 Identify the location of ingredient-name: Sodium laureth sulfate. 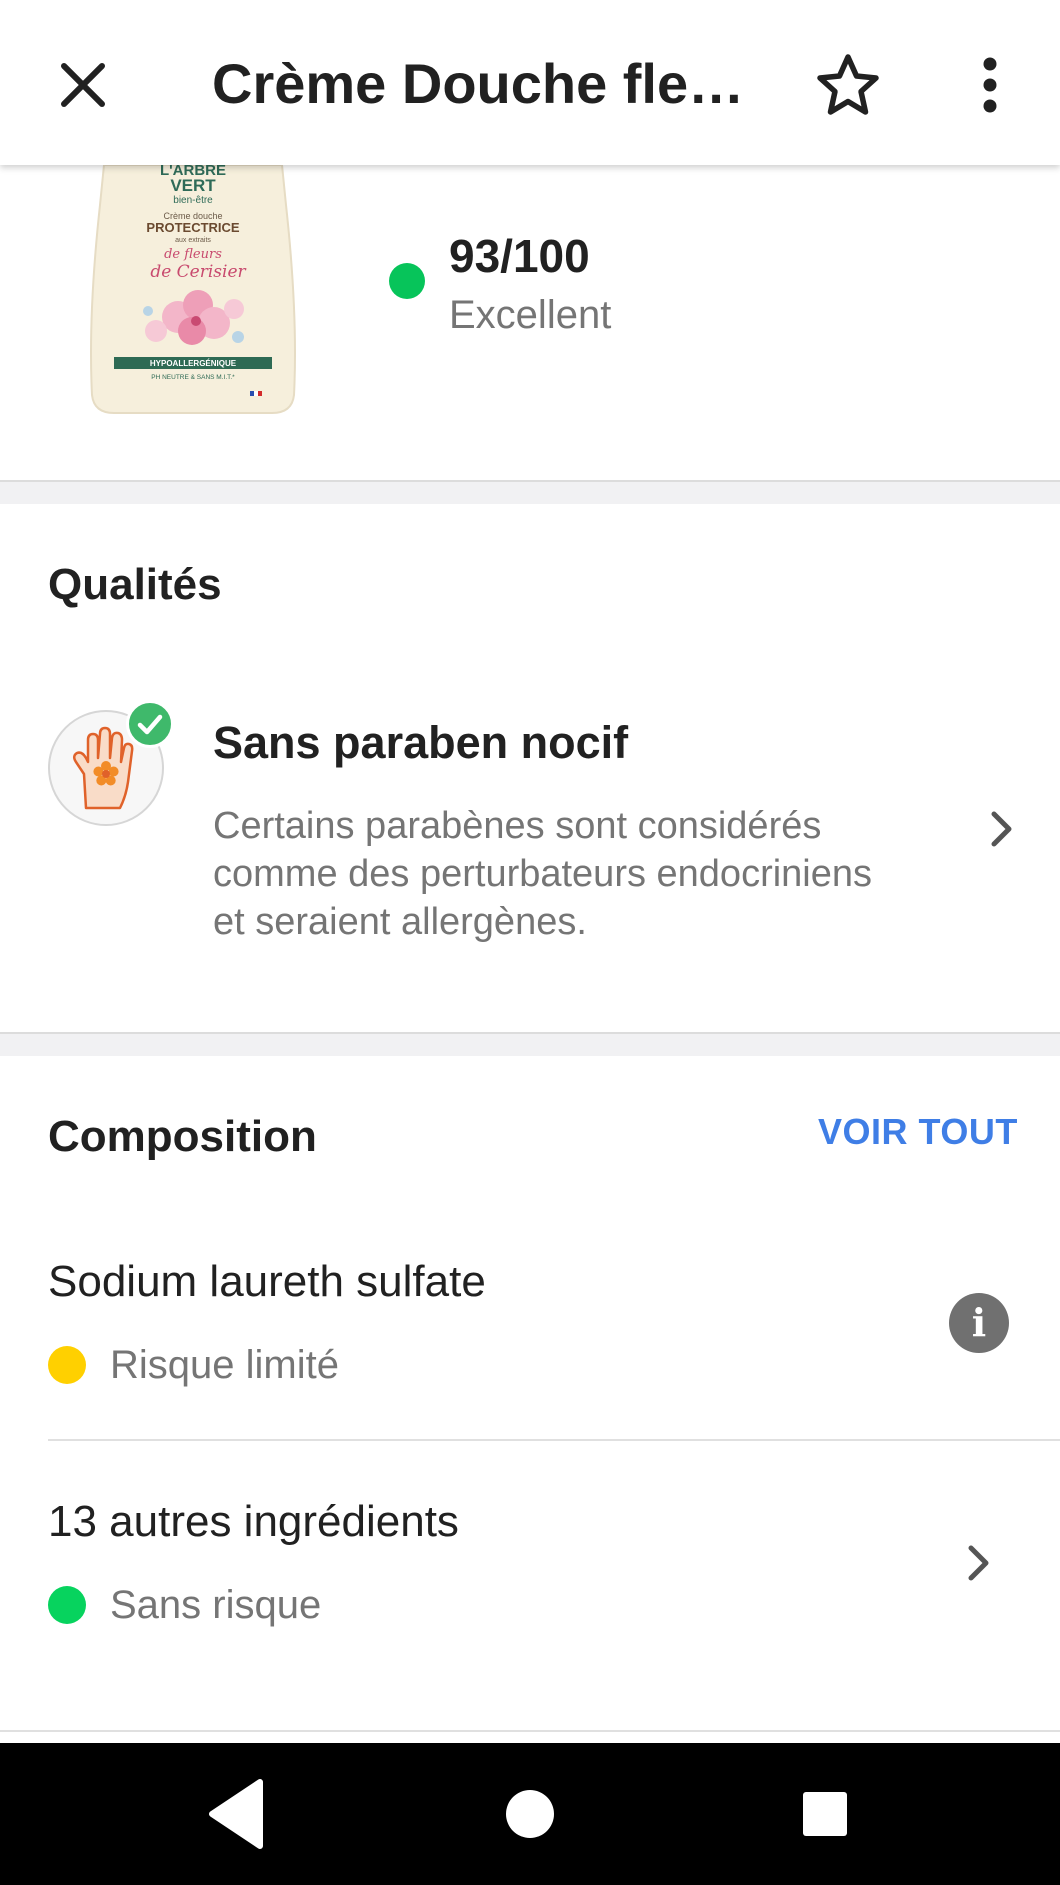
(267, 1281).